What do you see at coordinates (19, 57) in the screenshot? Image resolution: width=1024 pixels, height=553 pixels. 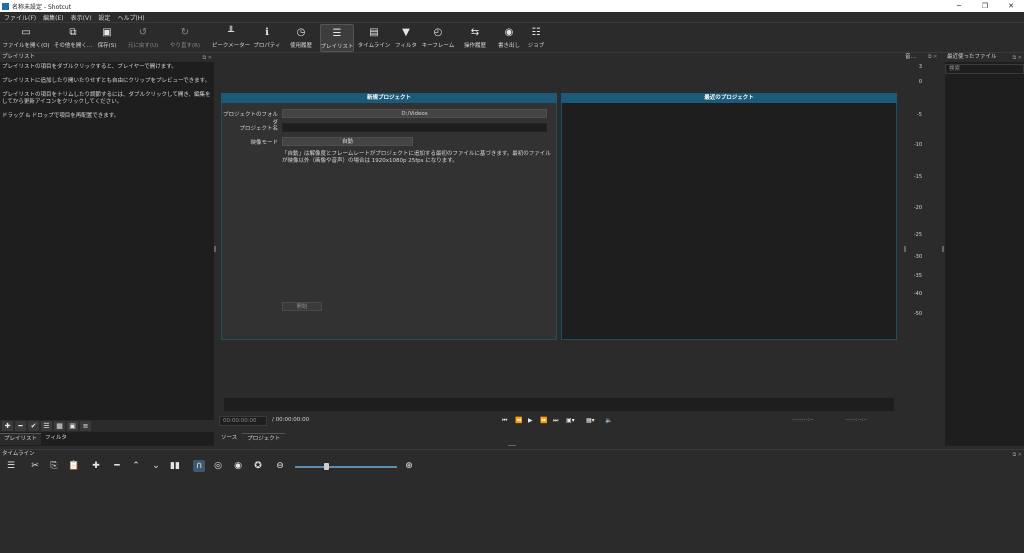 I see `playlist-title: プレイリスト` at bounding box center [19, 57].